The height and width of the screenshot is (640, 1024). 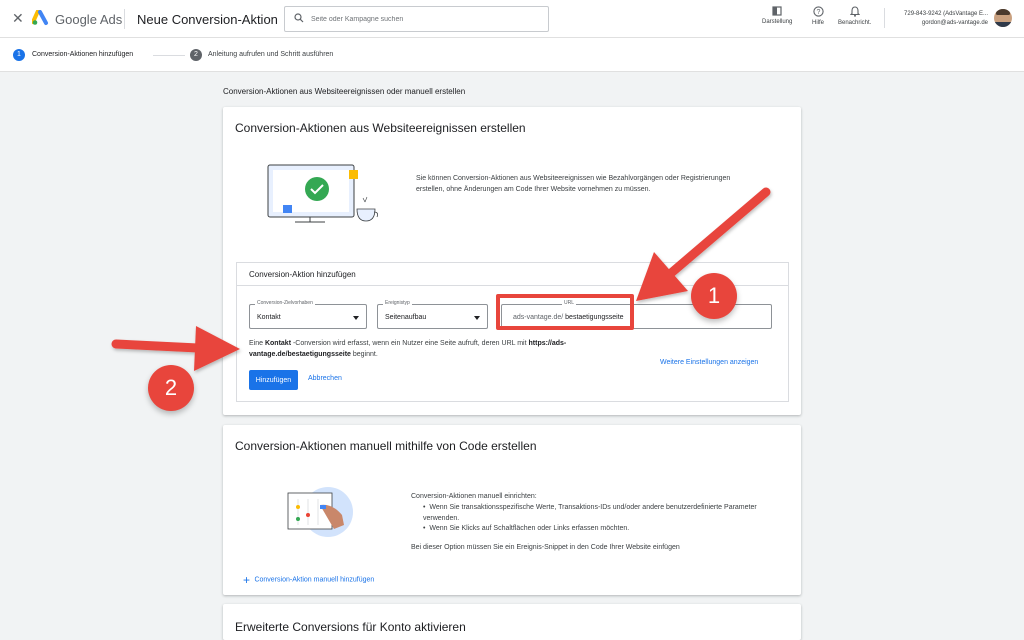 I want to click on annotation-badge-2: 2, so click(x=171, y=388).